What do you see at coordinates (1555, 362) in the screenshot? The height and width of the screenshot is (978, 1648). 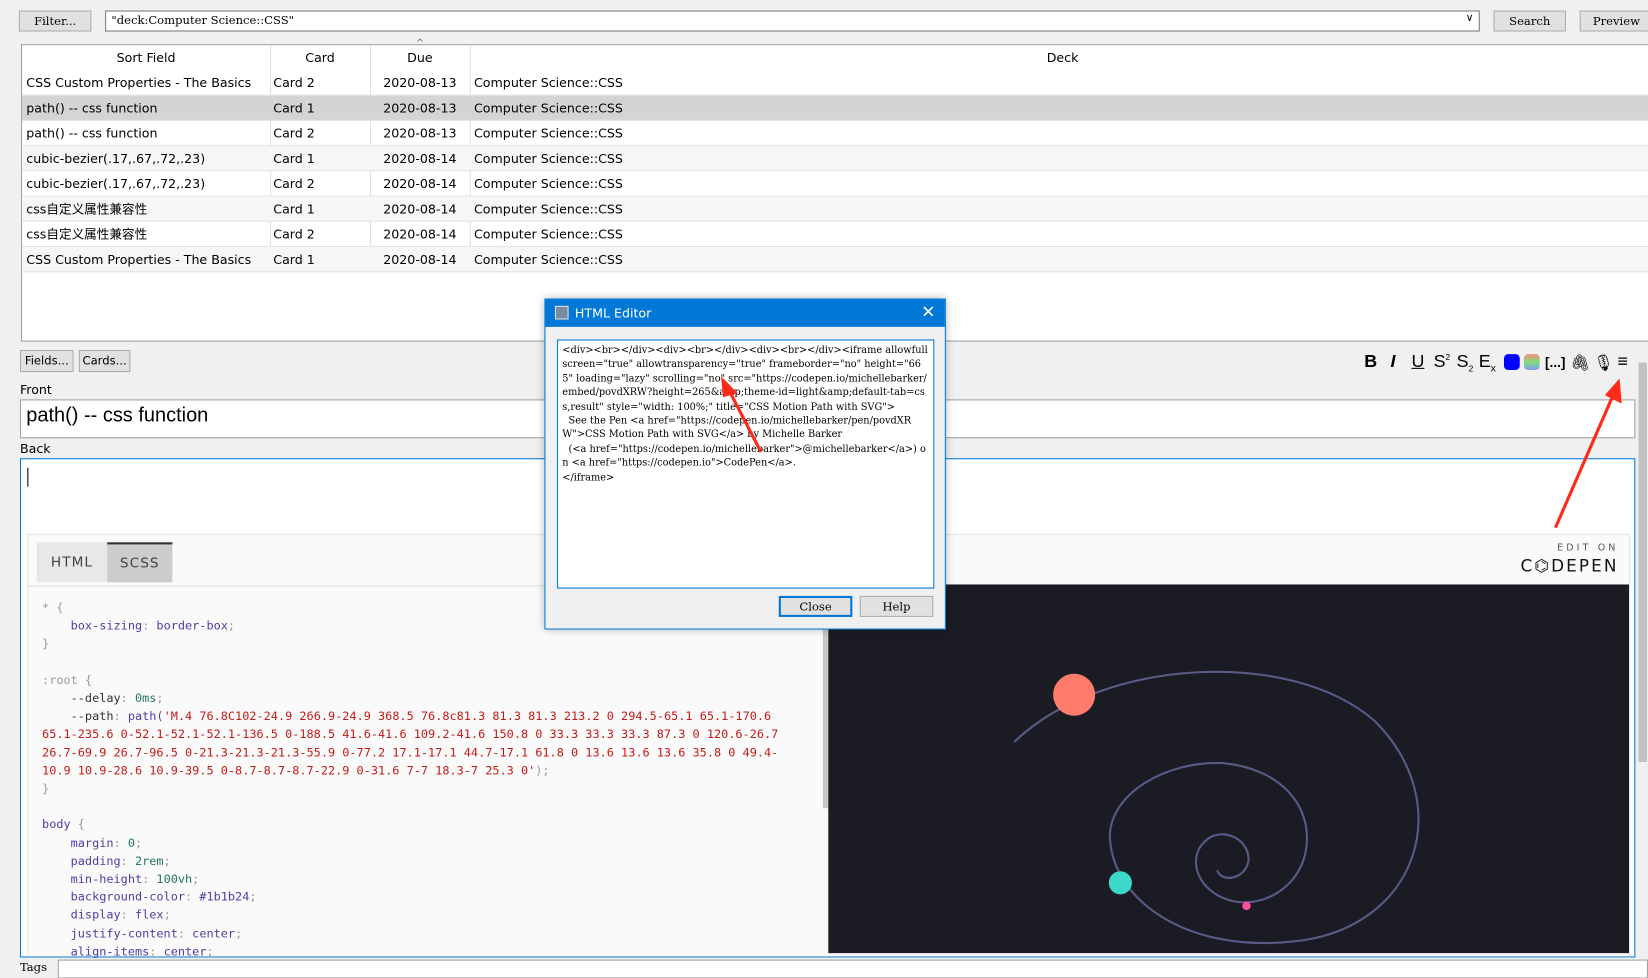 I see `cloze-icon: [...]` at bounding box center [1555, 362].